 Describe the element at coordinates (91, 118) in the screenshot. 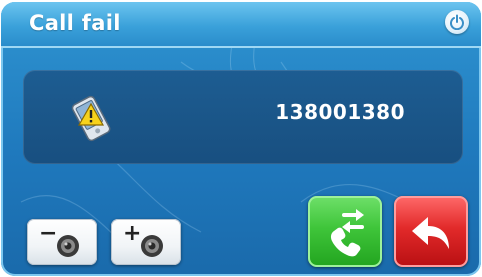

I see `phone-warning-icon` at that location.